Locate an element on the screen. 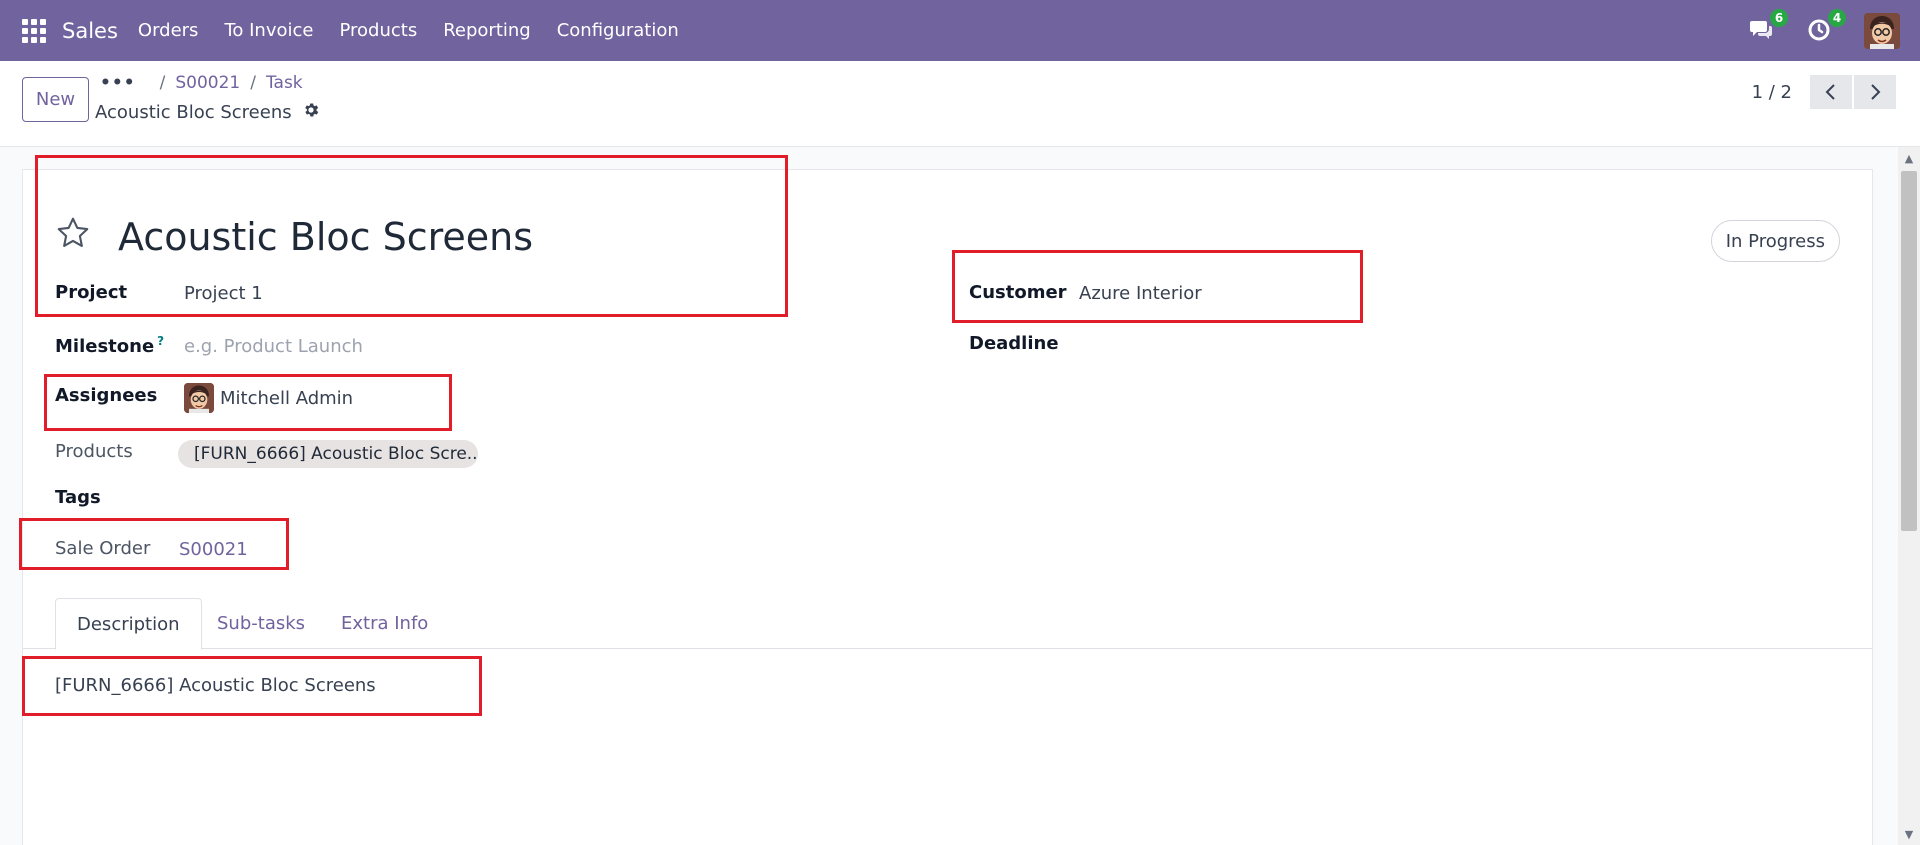  pager-previous-button is located at coordinates (1831, 92).